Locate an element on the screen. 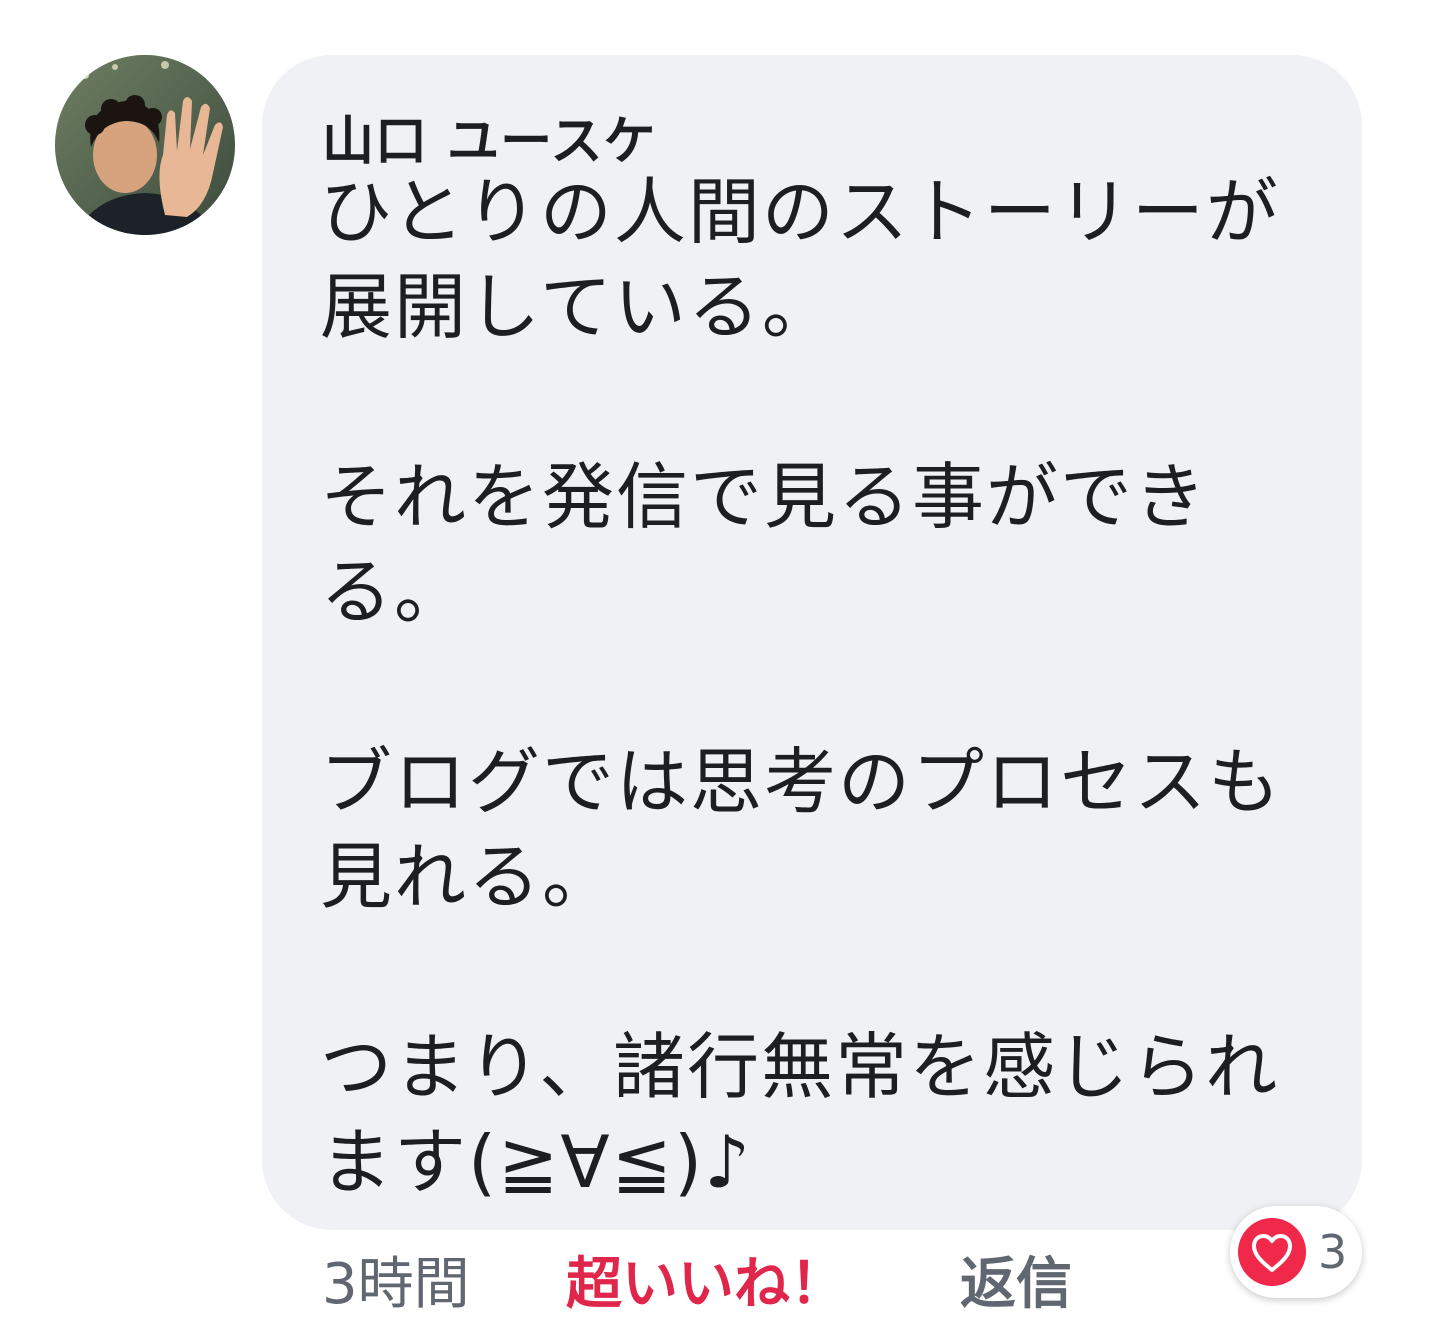  comment-timestamp: 3時間 is located at coordinates (396, 1285).